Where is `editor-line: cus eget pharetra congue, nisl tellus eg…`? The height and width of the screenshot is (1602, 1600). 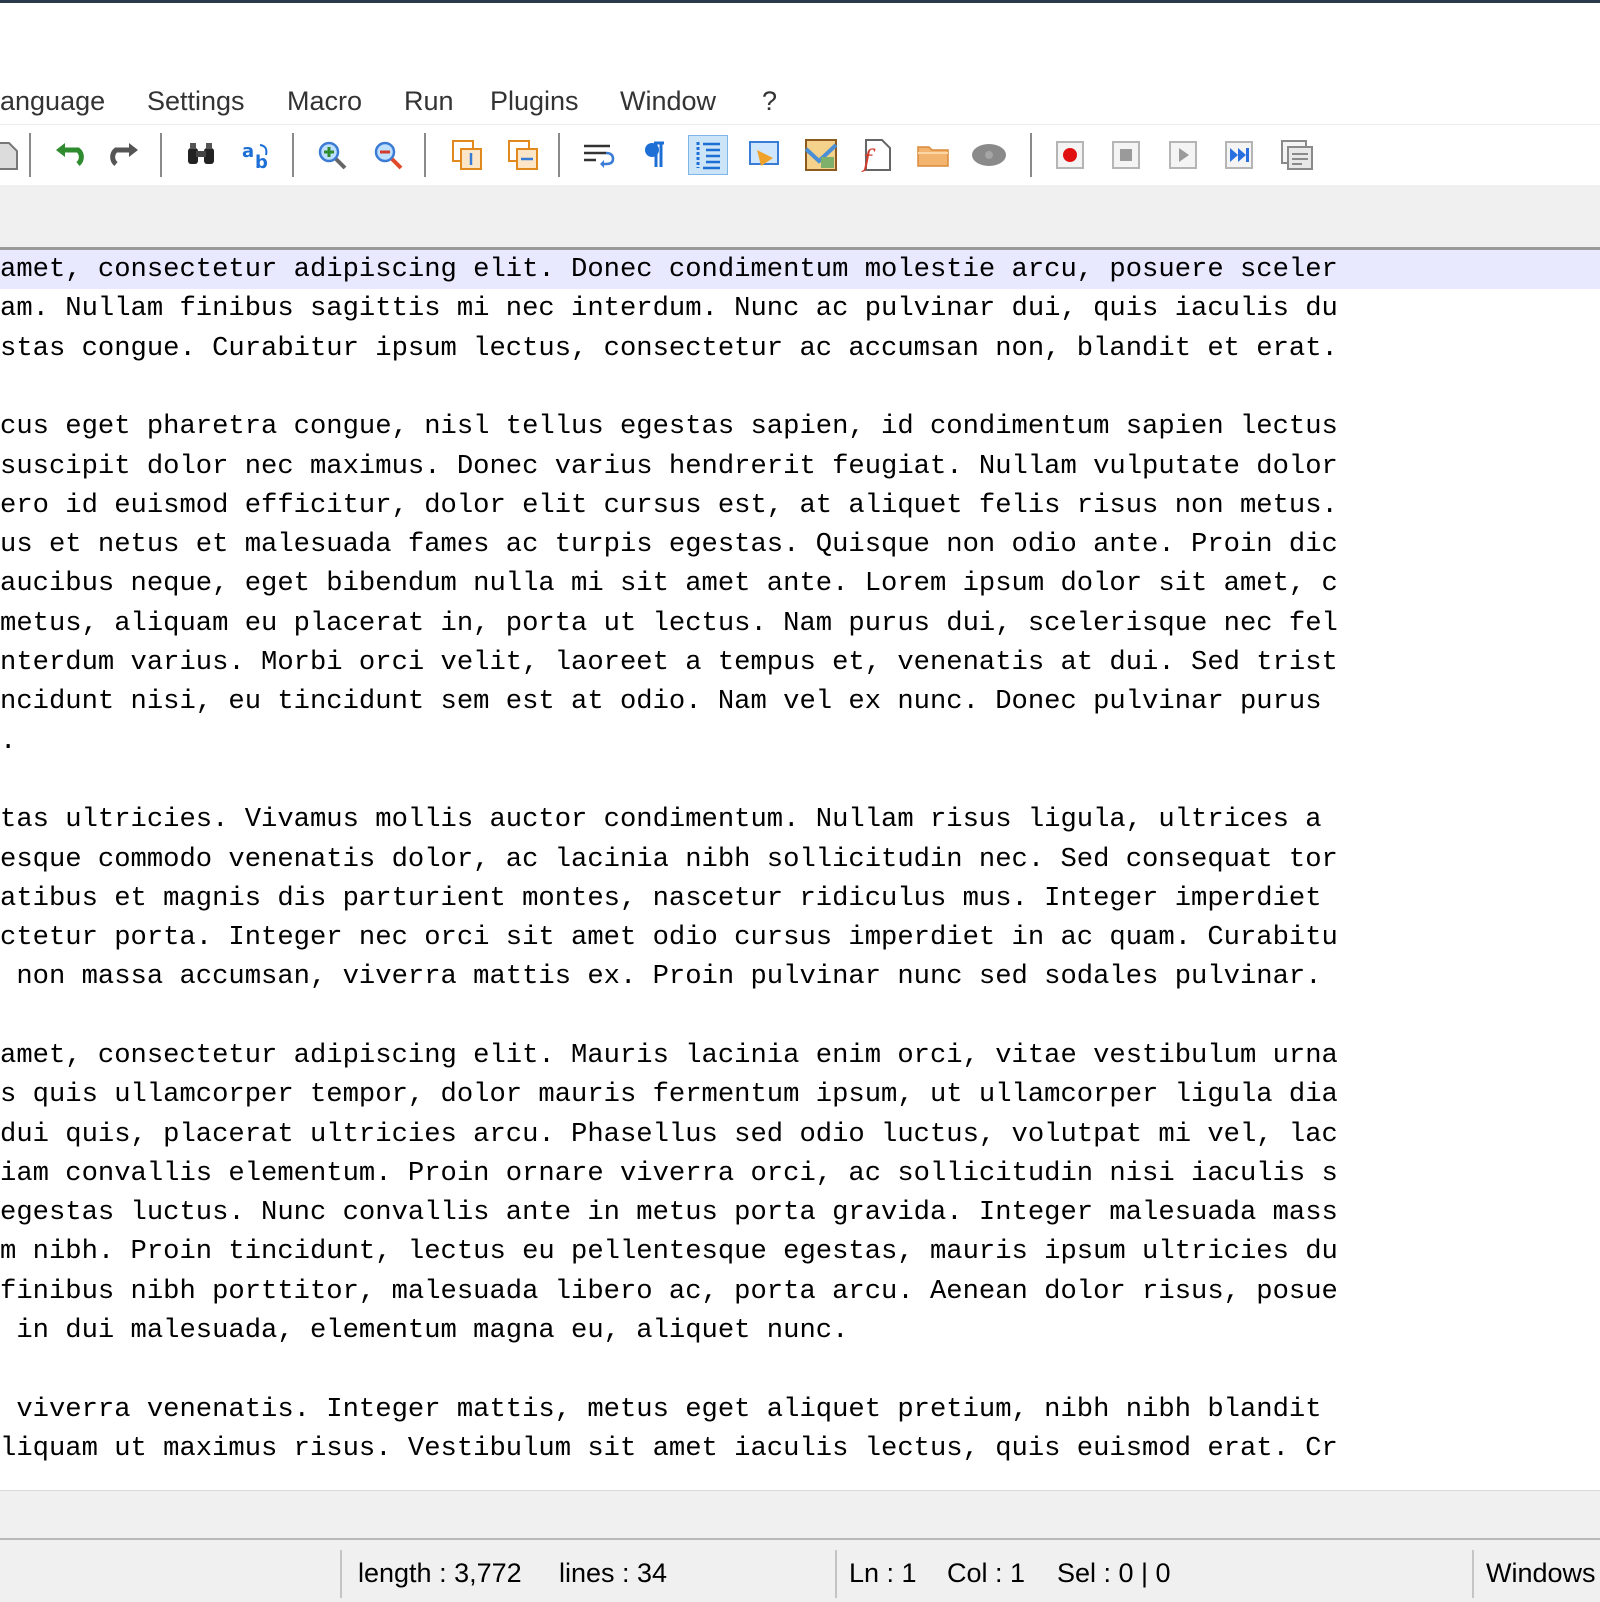 editor-line: cus eget pharetra congue, nisl tellus eg… is located at coordinates (800, 426).